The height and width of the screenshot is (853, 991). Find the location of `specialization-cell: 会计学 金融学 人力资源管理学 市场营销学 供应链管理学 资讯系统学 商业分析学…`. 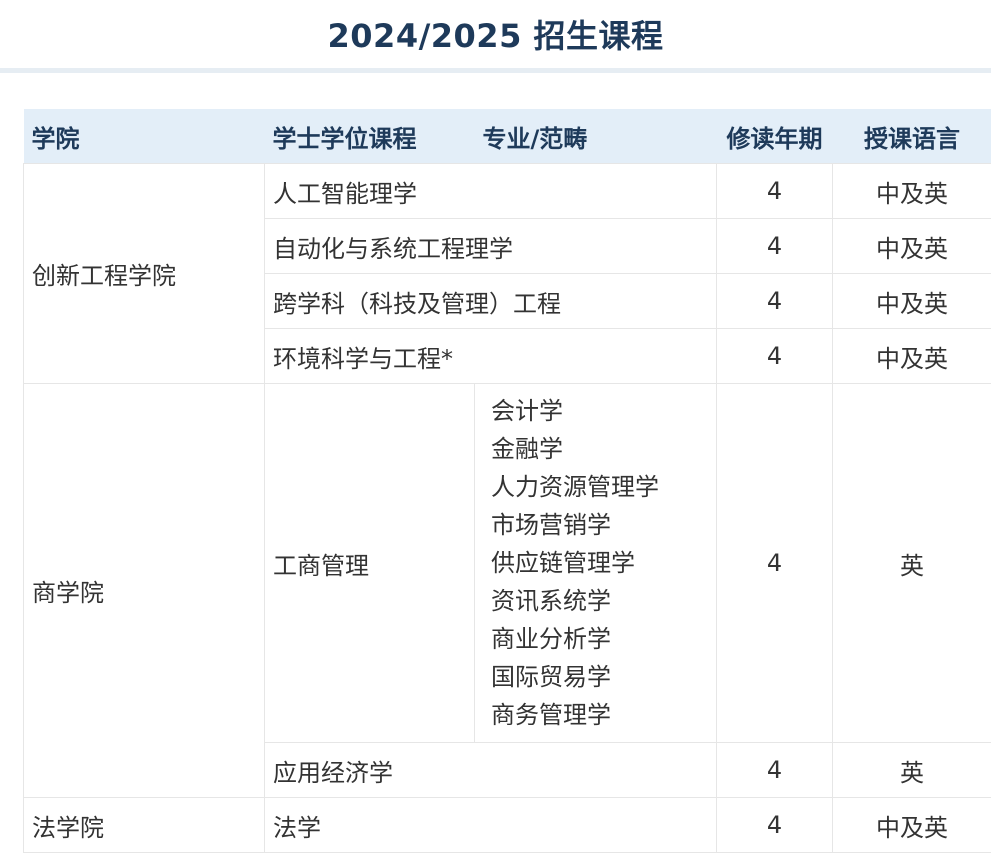

specialization-cell: 会计学 金融学 人力资源管理学 市场营销学 供应链管理学 资讯系统学 商业分析学… is located at coordinates (596, 563).